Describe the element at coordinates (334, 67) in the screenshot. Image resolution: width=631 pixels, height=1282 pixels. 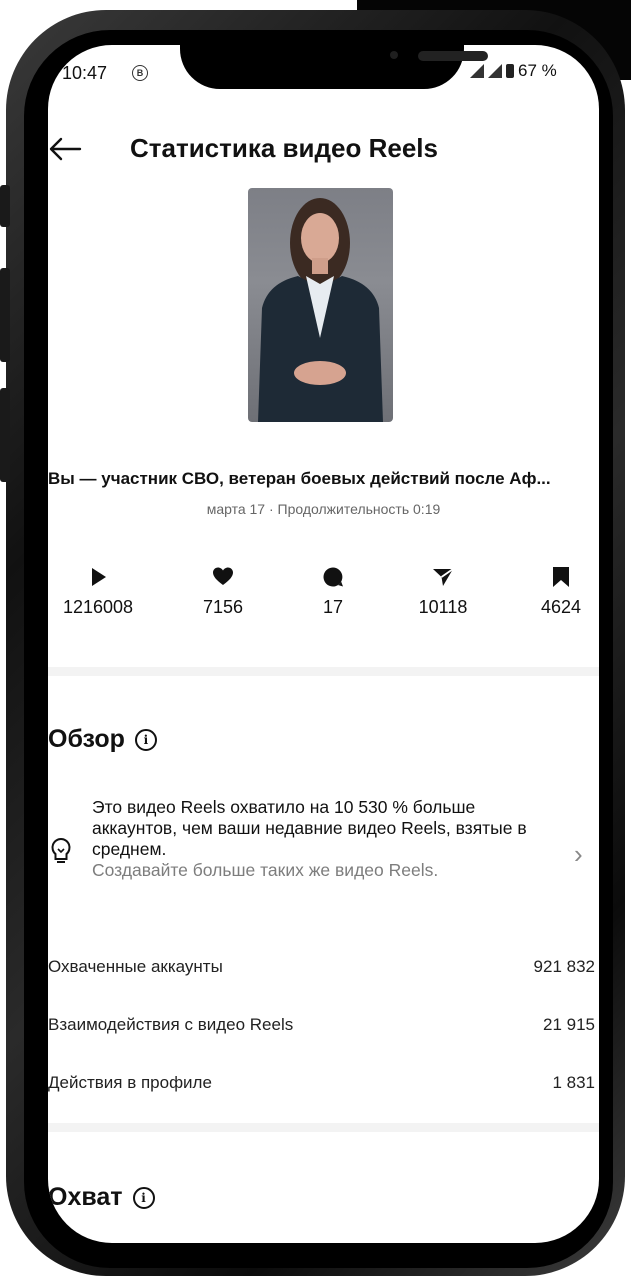
I see `notch` at that location.